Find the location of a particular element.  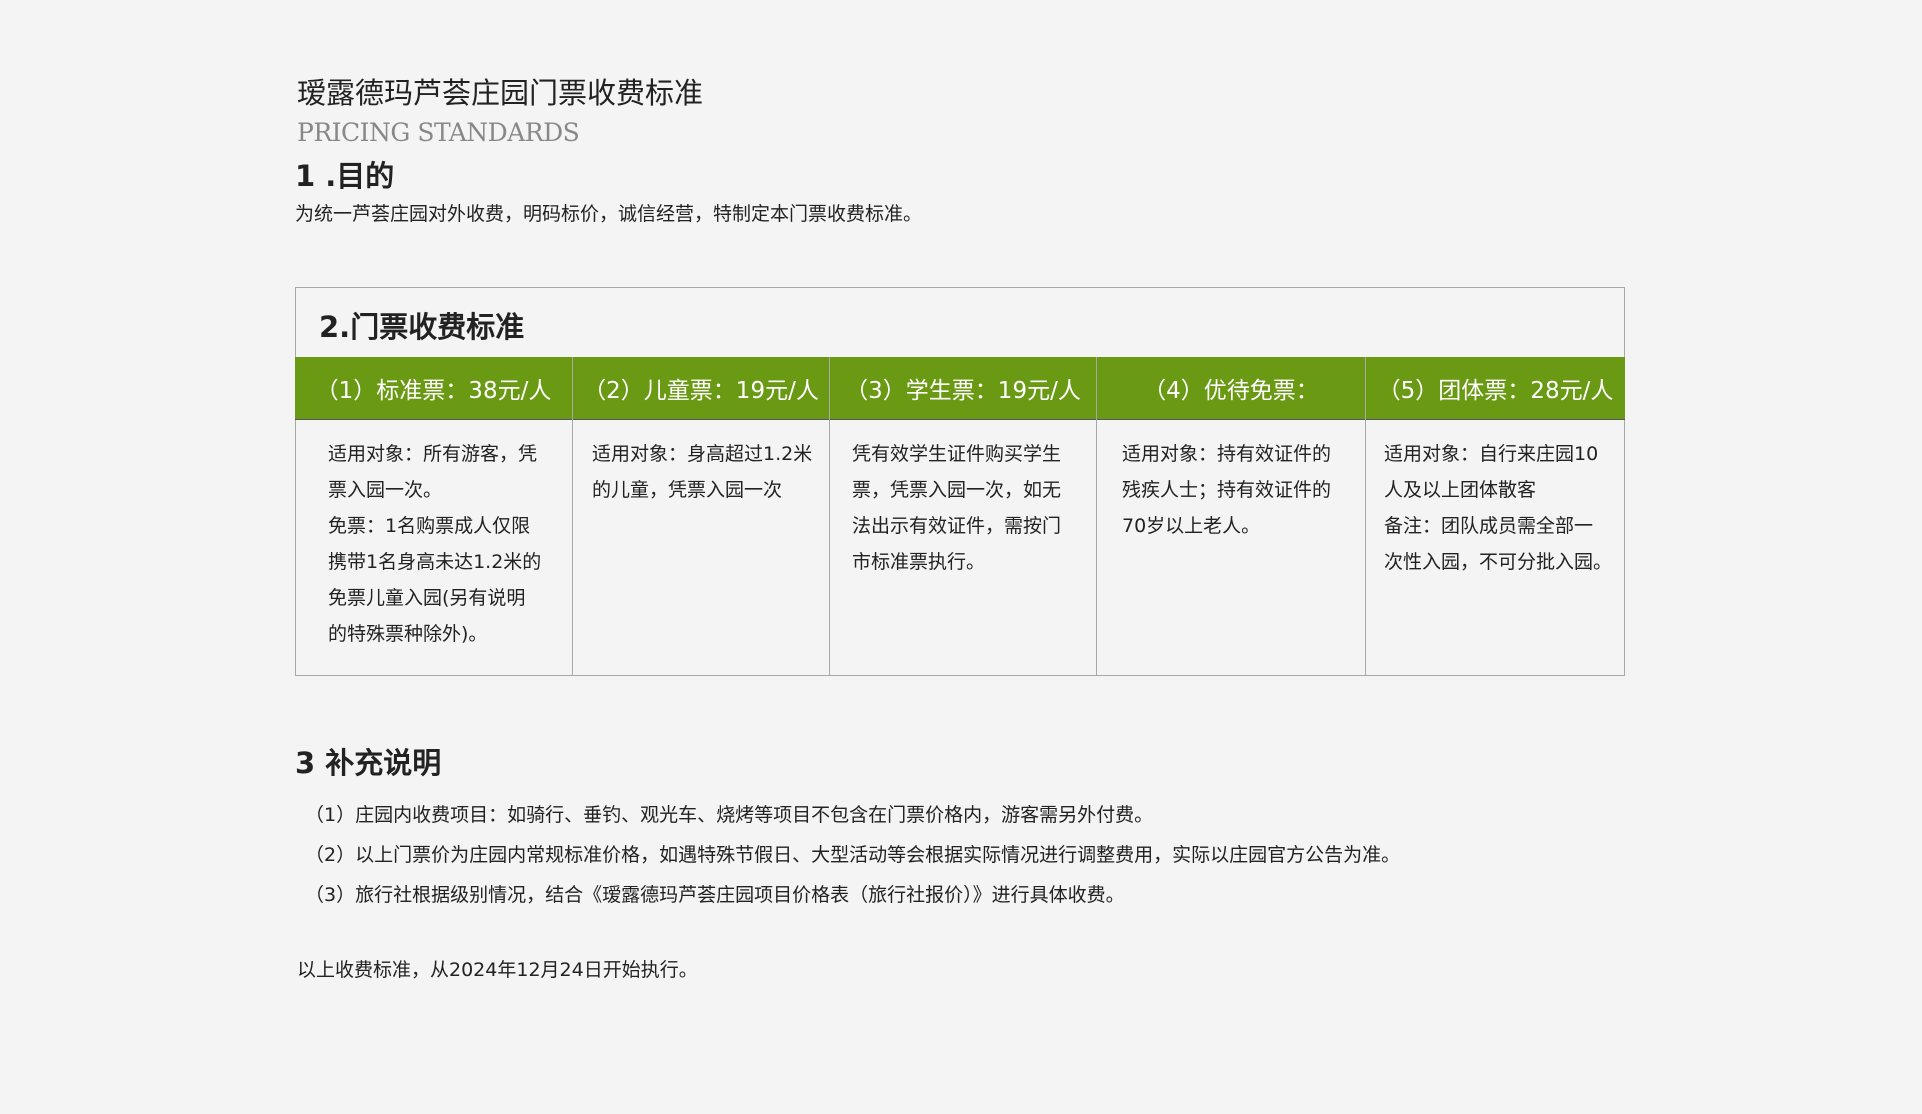

ticket-line: 人及以上团体散客 is located at coordinates (1460, 490).